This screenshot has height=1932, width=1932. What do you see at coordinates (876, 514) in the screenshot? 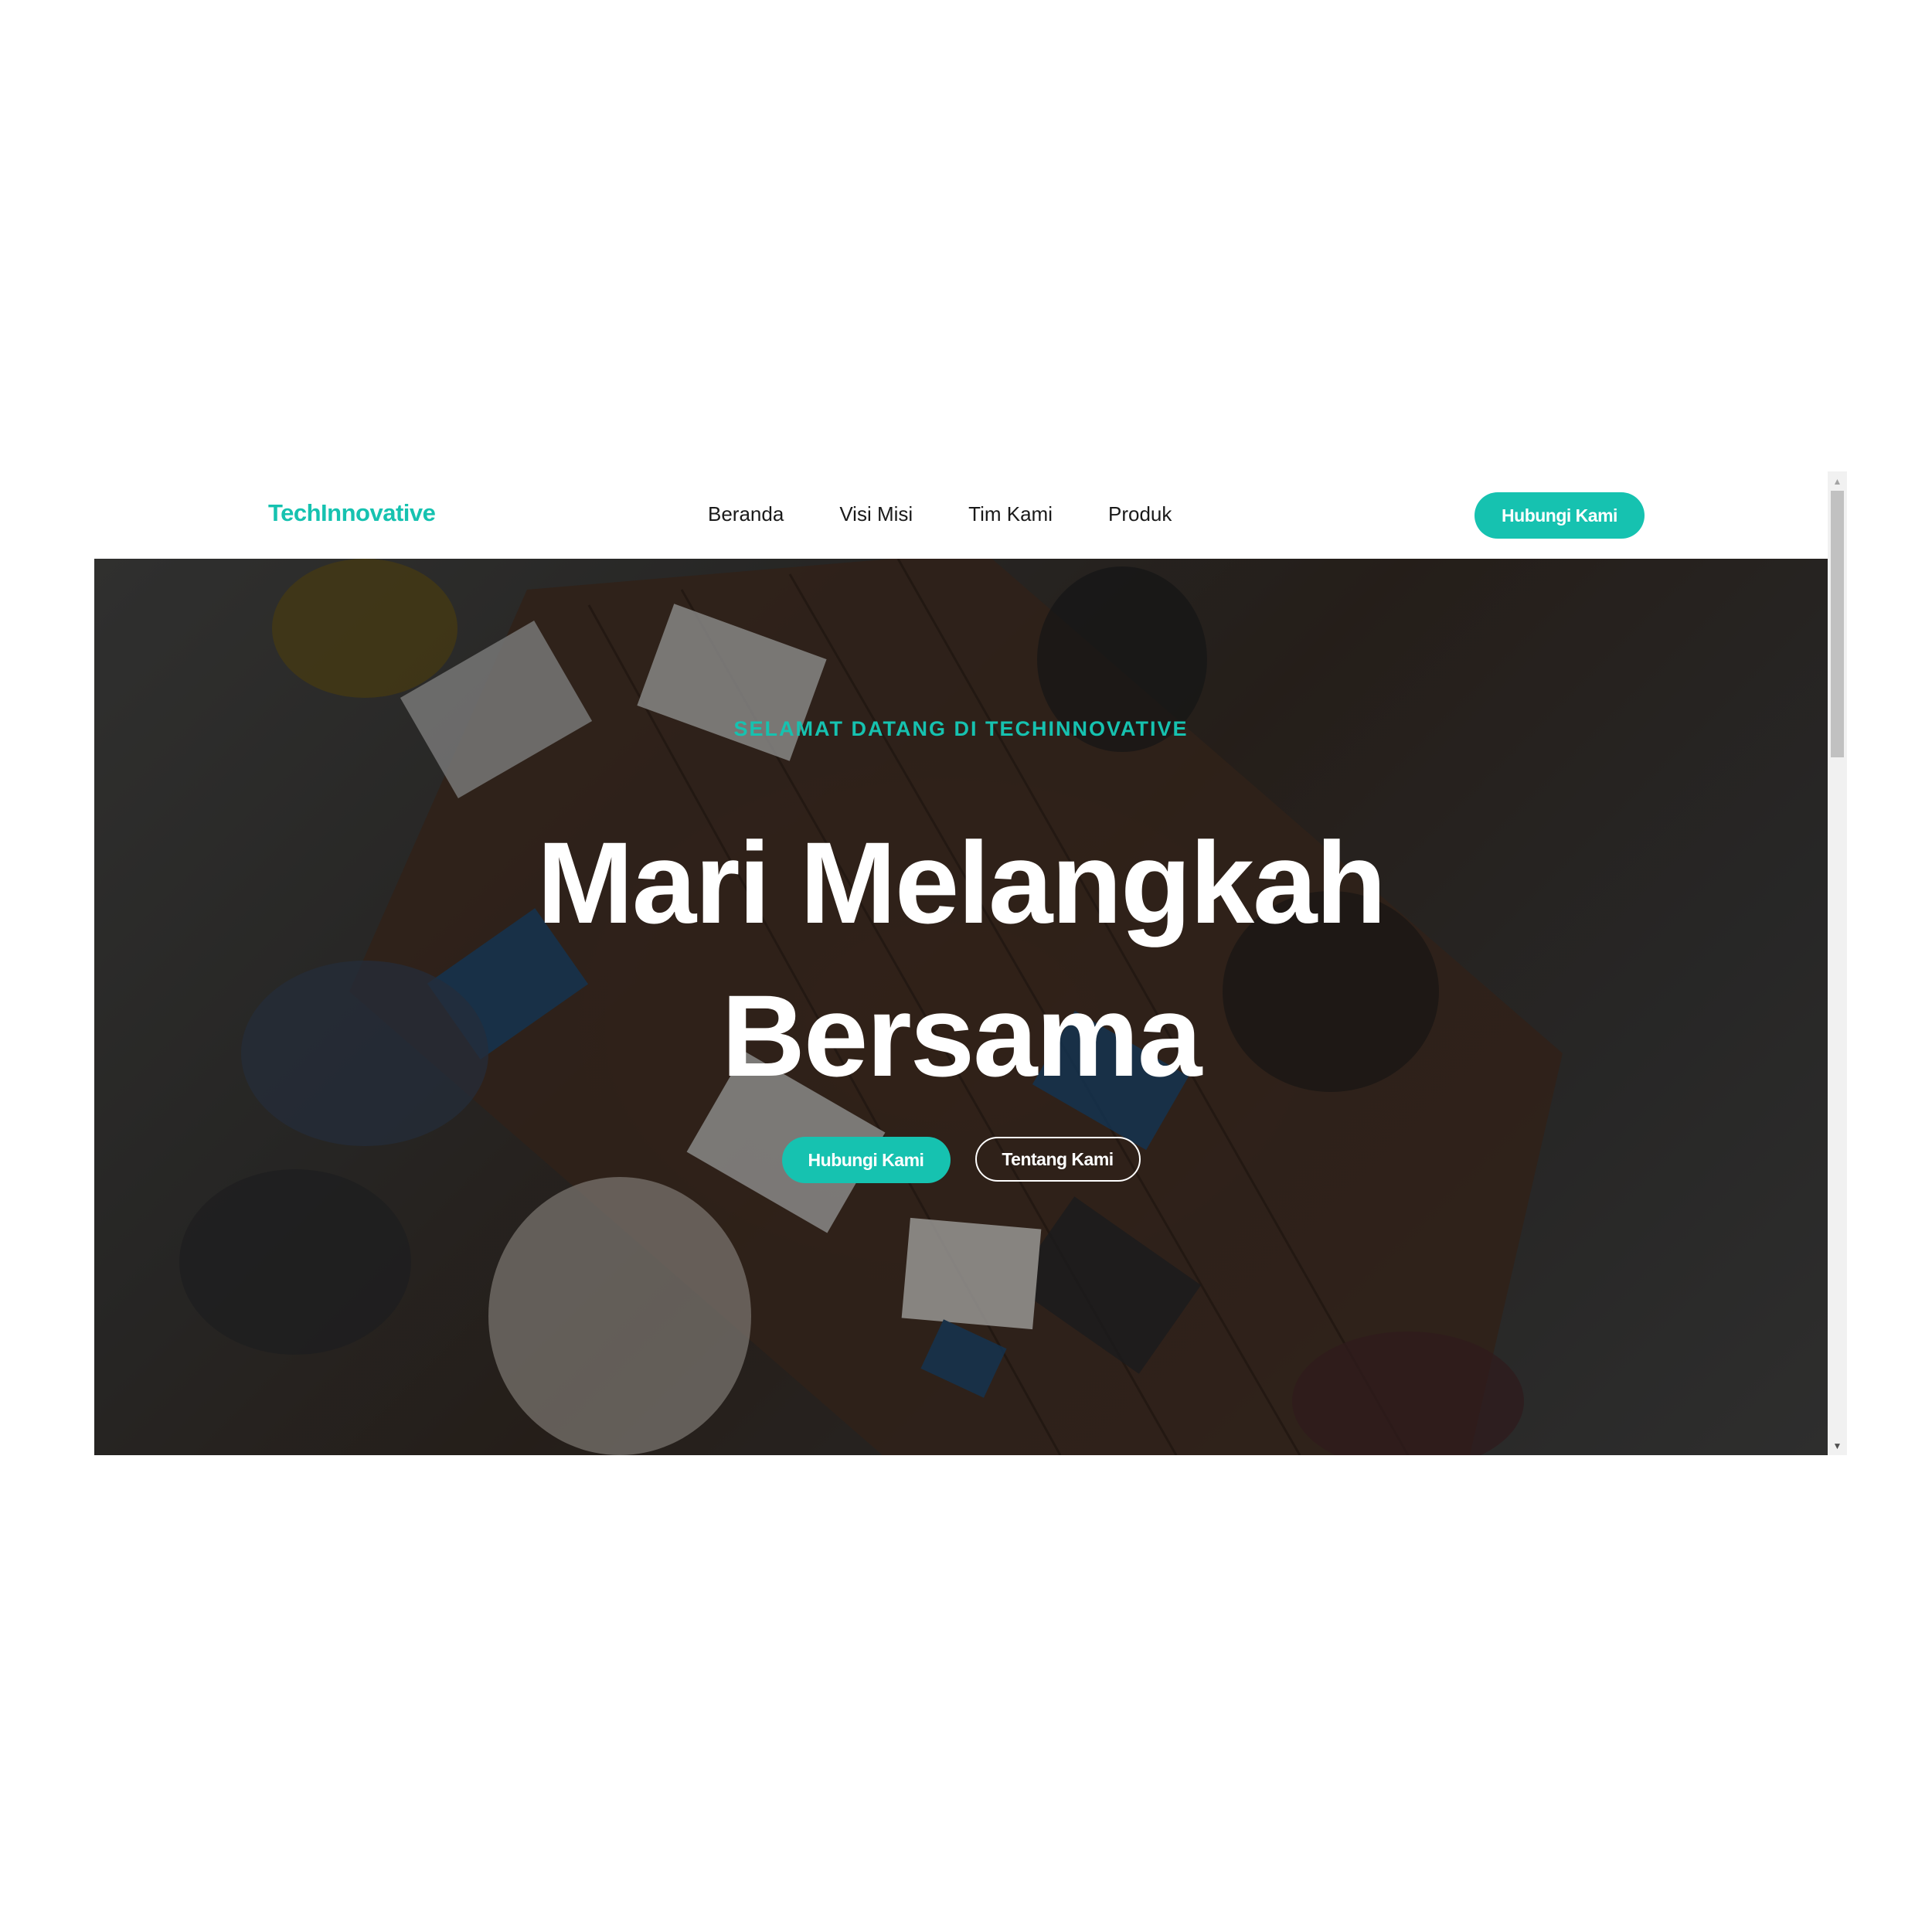
I see `nav-link-visi-misi: Visi Misi` at bounding box center [876, 514].